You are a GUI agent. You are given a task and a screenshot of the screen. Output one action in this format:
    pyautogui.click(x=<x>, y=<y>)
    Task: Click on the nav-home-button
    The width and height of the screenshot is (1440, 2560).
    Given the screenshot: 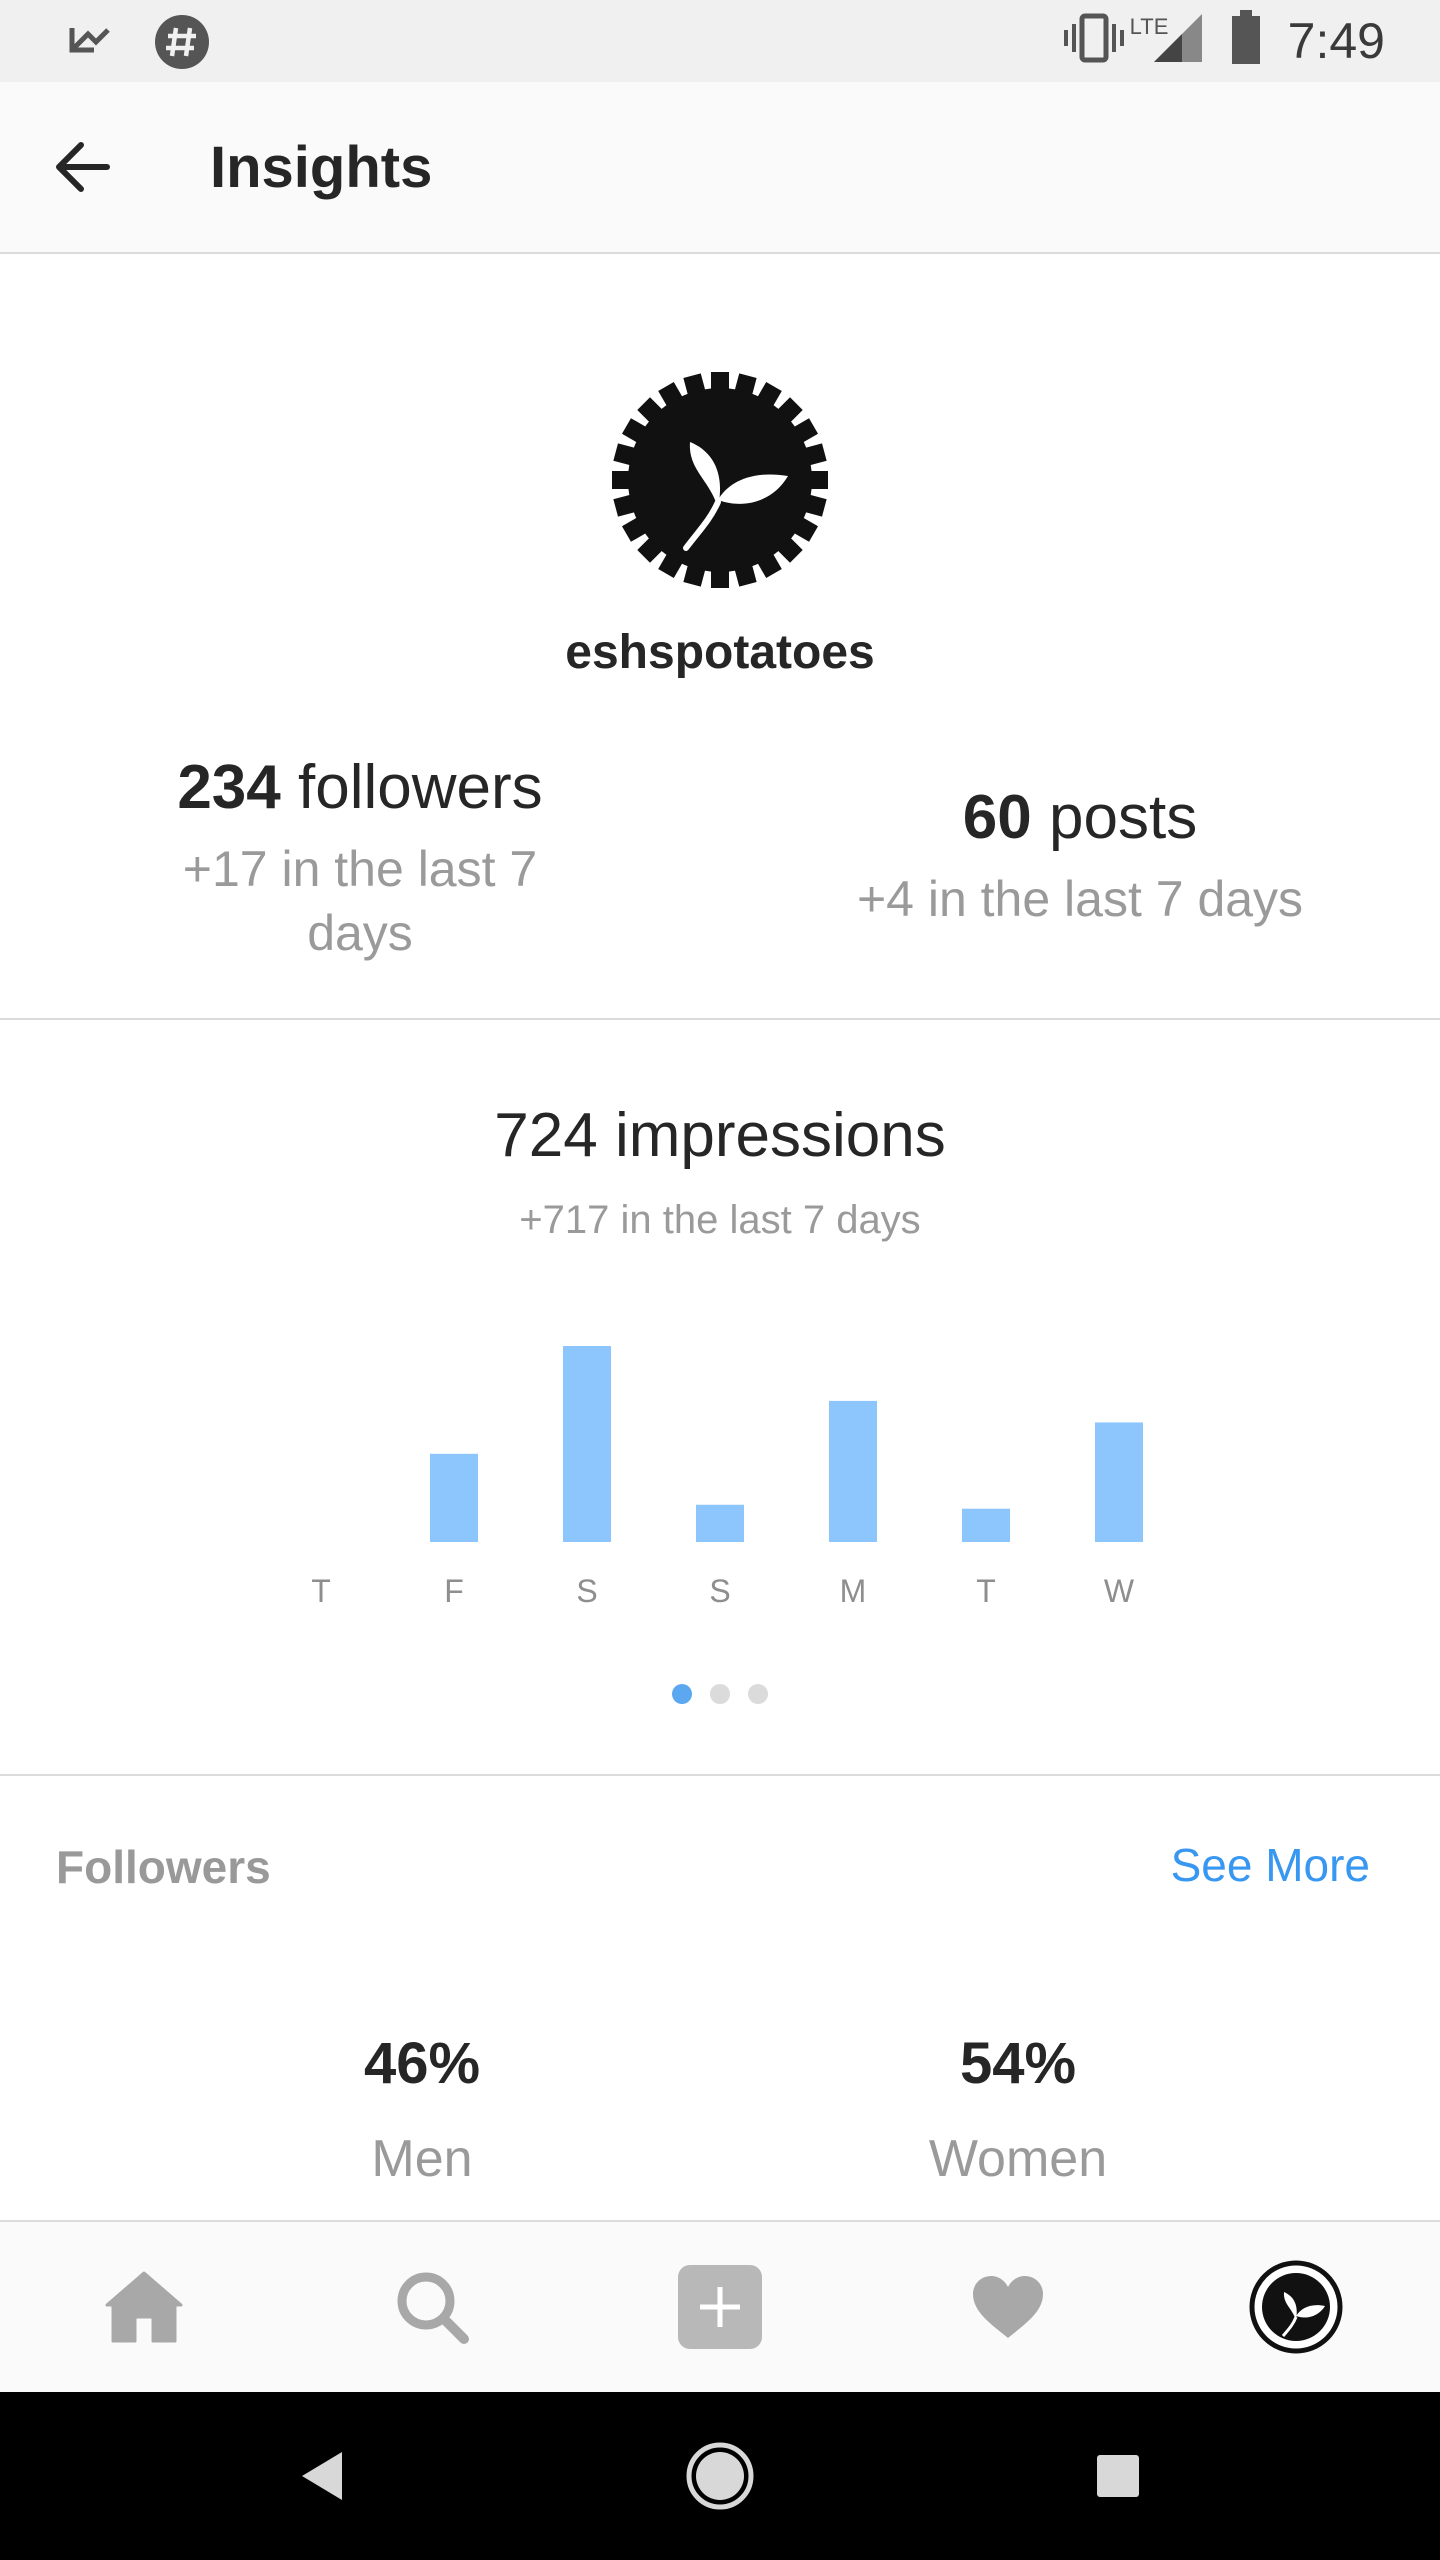 What is the action you would take?
    pyautogui.click(x=720, y=2476)
    